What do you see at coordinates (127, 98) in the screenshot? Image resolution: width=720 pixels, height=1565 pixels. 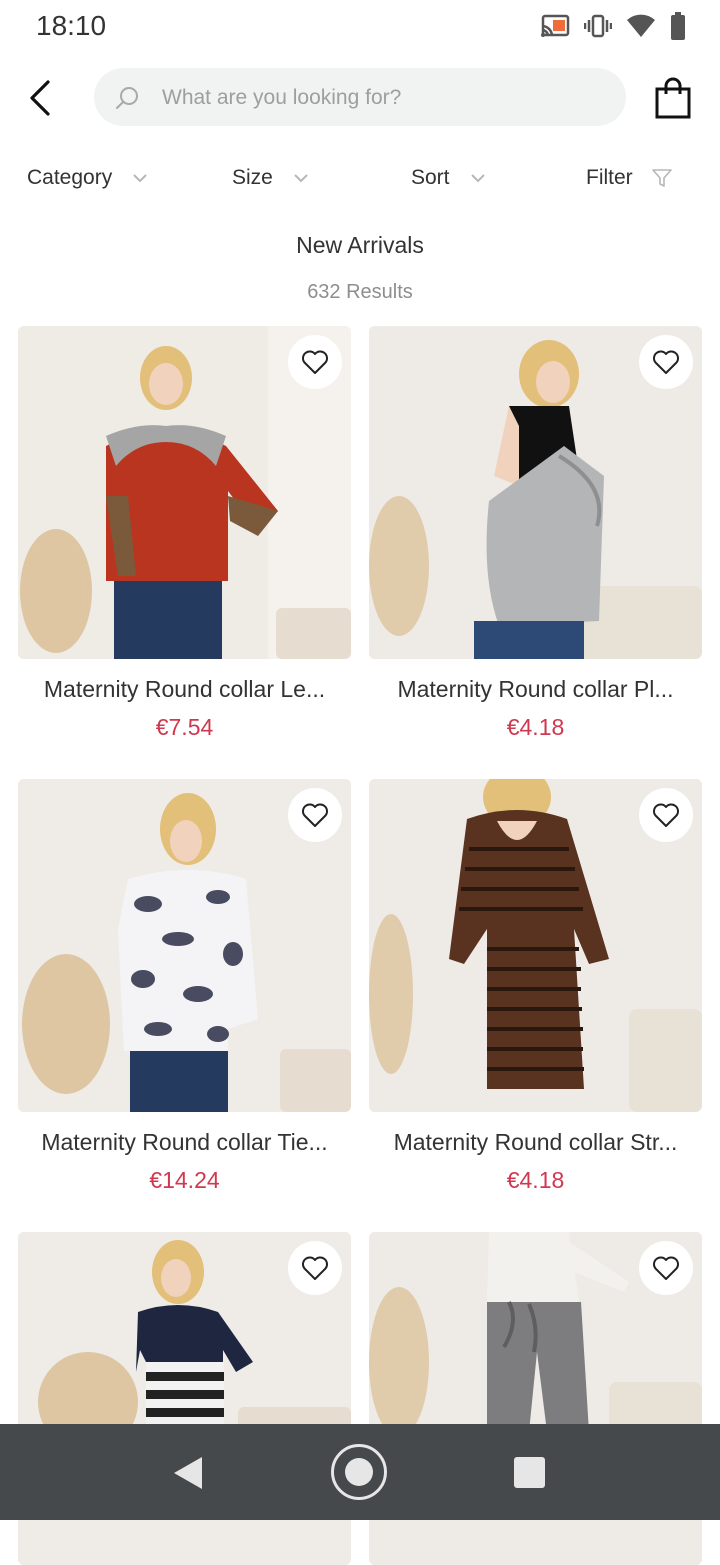 I see `search-icon` at bounding box center [127, 98].